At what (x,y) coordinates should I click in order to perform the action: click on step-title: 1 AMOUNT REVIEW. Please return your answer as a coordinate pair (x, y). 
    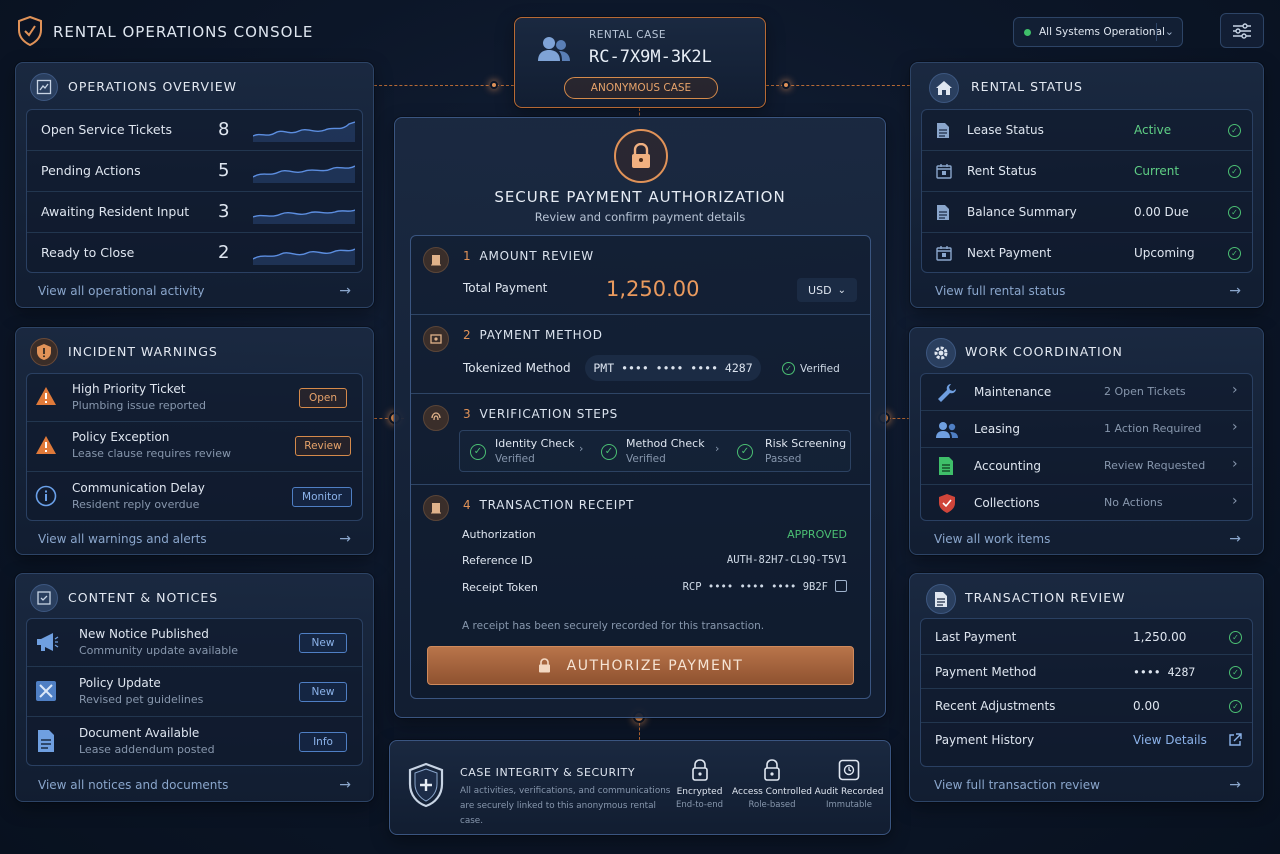
    Looking at the image, I should click on (528, 256).